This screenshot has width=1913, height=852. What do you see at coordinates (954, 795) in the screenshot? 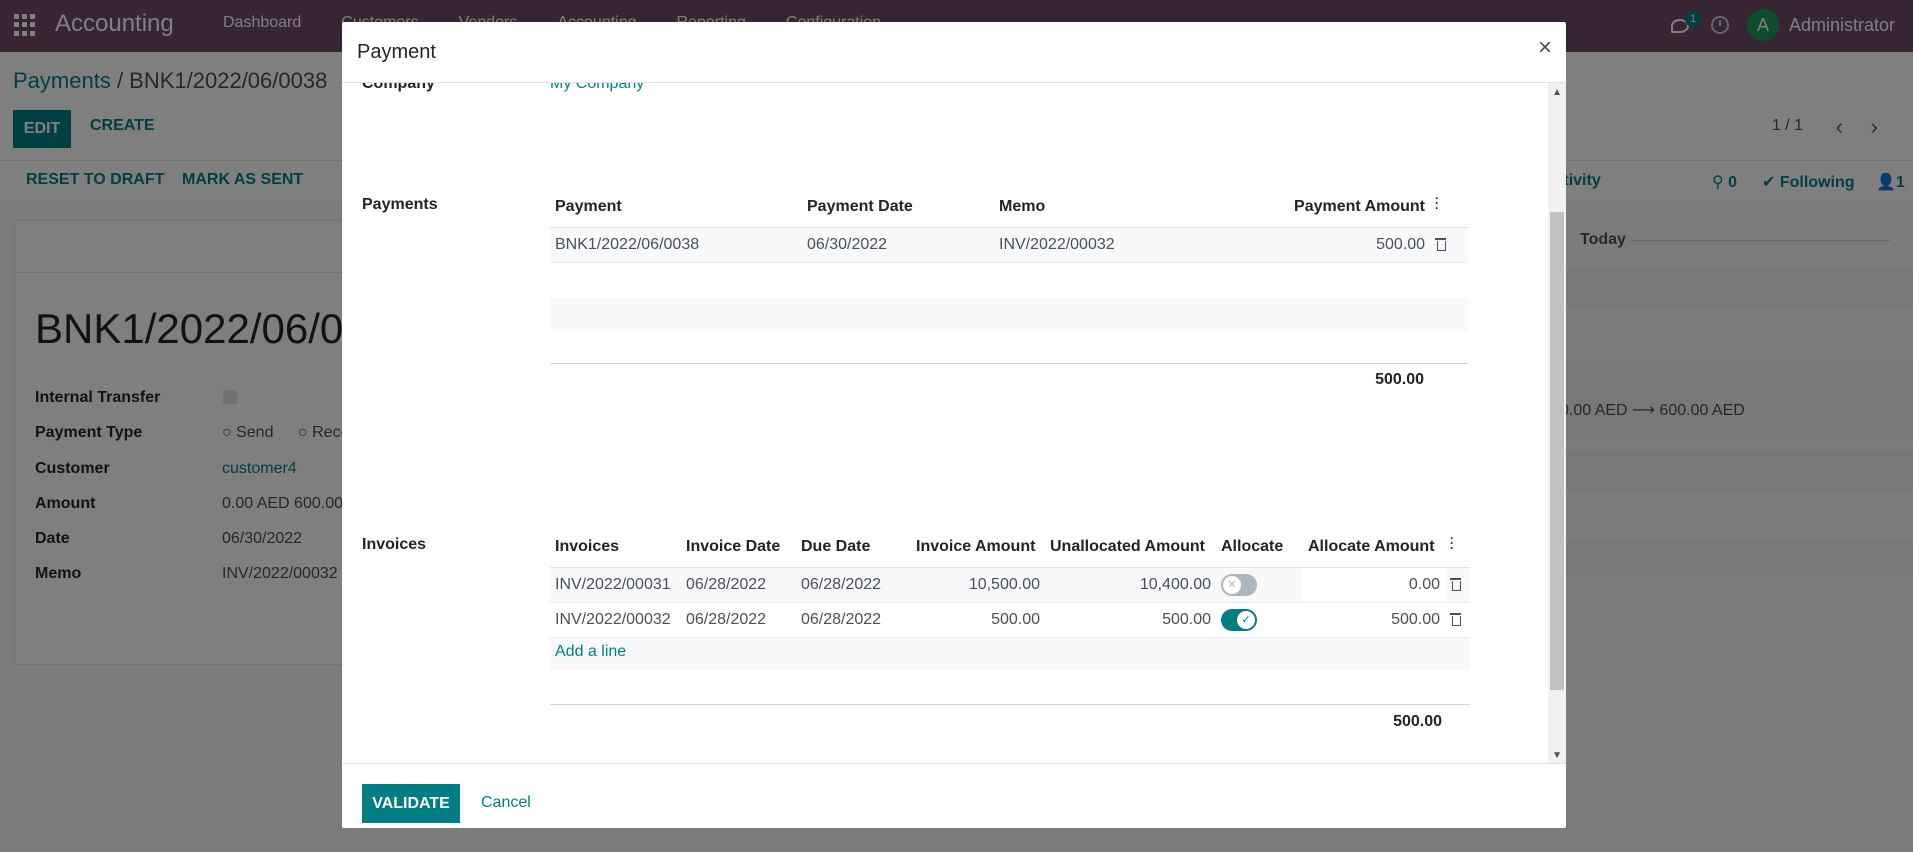
I see `dialog-footer: VALIDATE Cancel` at bounding box center [954, 795].